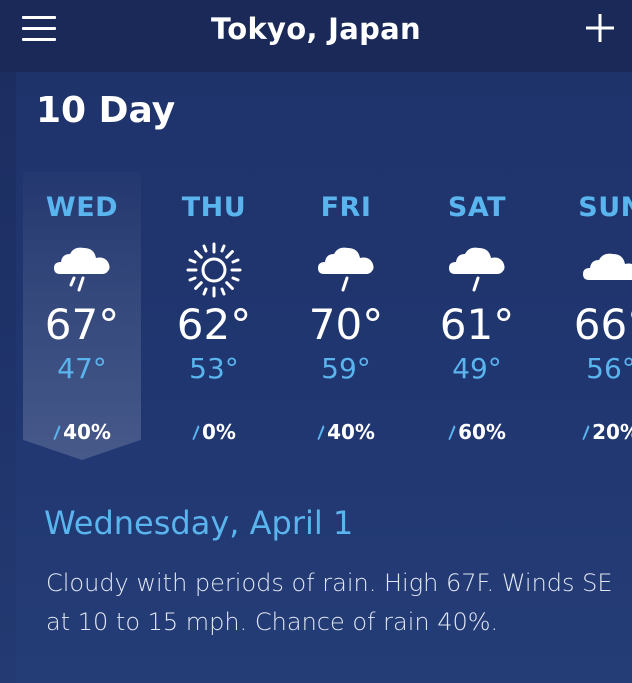  I want to click on low-temp: 47°, so click(82, 368).